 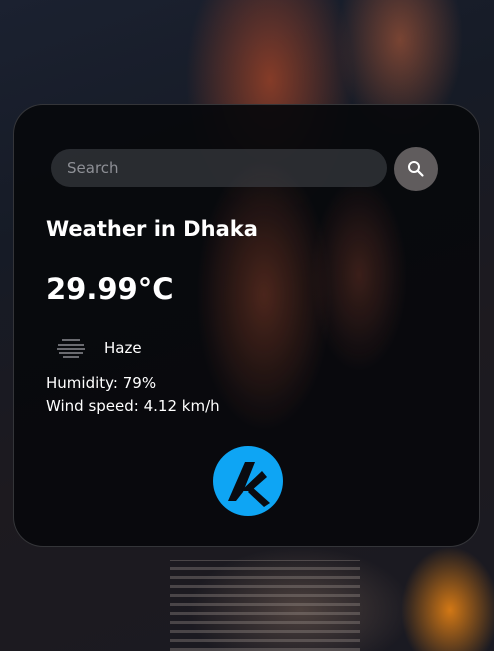 I want to click on search-button, so click(x=416, y=169).